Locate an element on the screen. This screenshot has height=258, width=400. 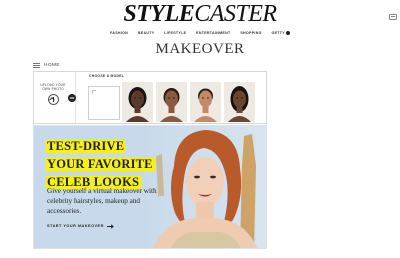
home-link: HOME is located at coordinates (52, 65).